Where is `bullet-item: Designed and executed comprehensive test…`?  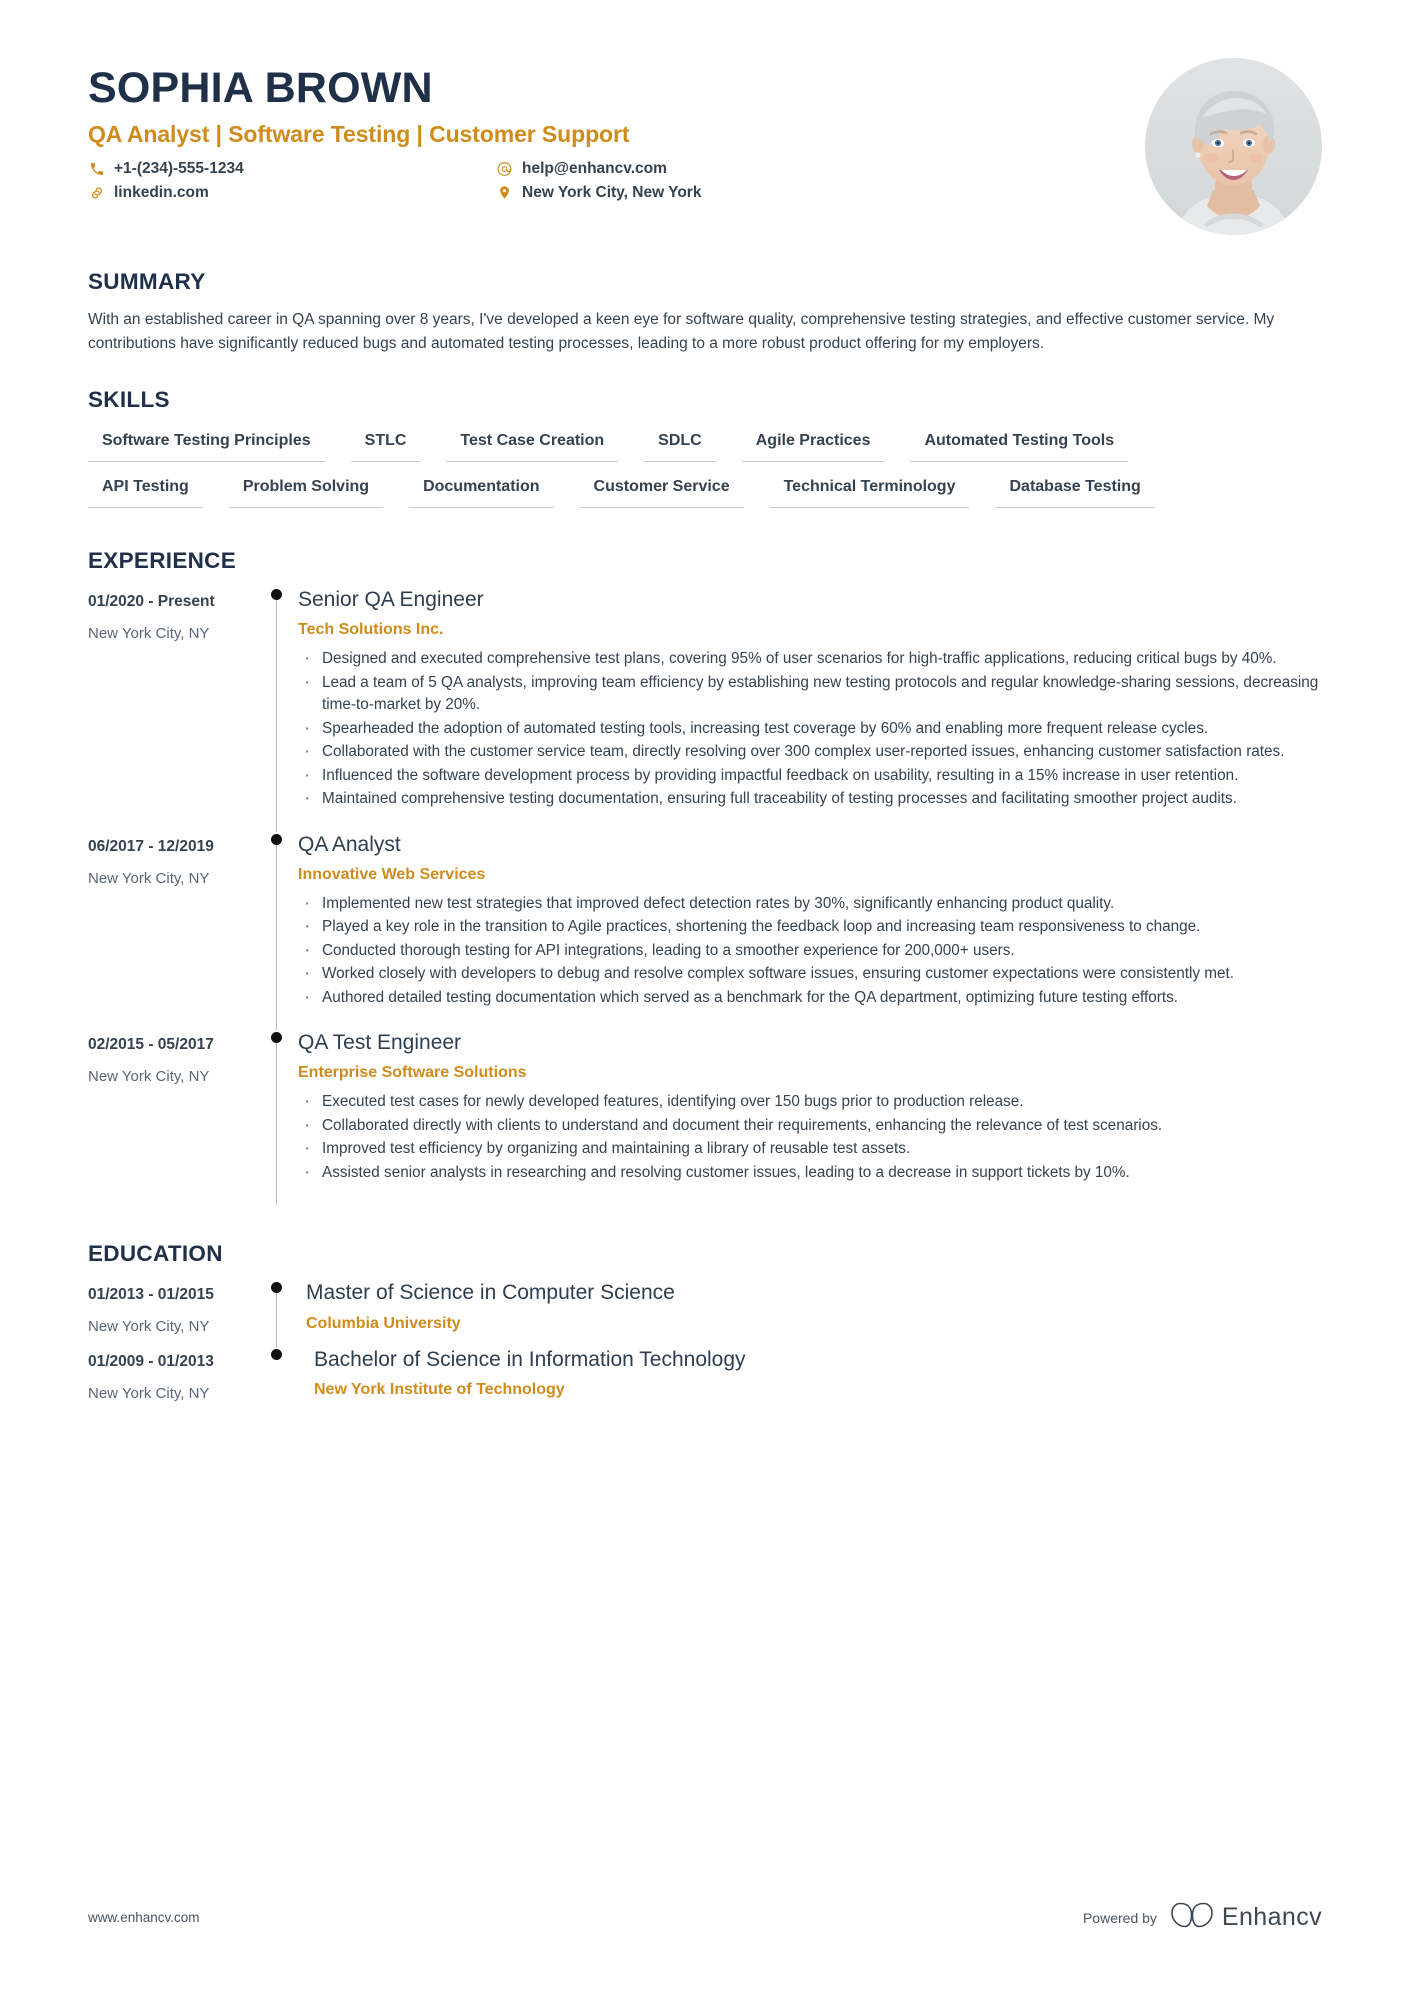
bullet-item: Designed and executed comprehensive test… is located at coordinates (810, 659).